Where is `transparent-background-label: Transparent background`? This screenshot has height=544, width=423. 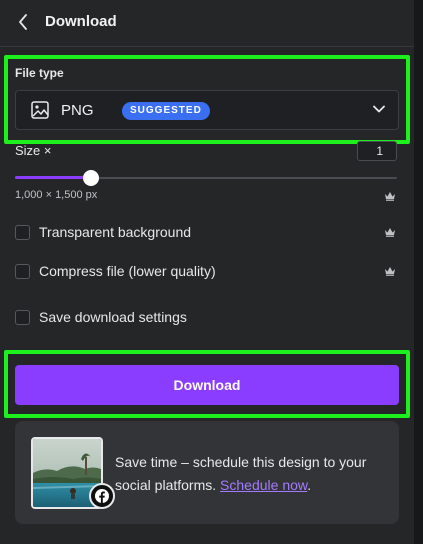 transparent-background-label: Transparent background is located at coordinates (115, 232).